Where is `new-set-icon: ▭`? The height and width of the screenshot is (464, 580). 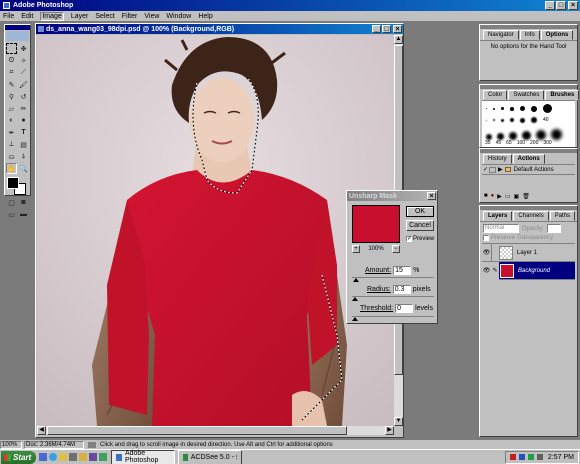 new-set-icon: ▭ is located at coordinates (508, 196).